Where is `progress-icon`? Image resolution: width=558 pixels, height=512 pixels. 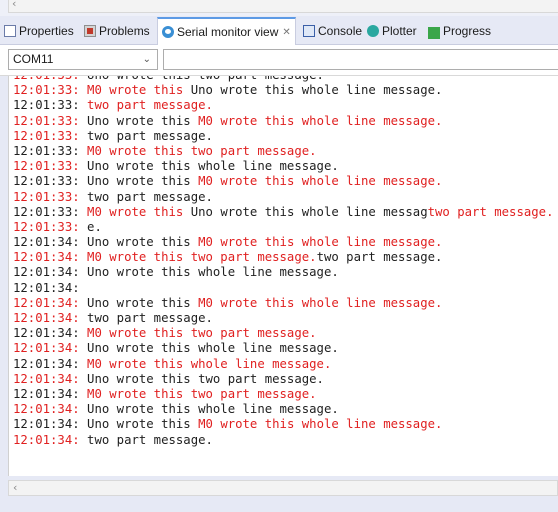 progress-icon is located at coordinates (434, 32).